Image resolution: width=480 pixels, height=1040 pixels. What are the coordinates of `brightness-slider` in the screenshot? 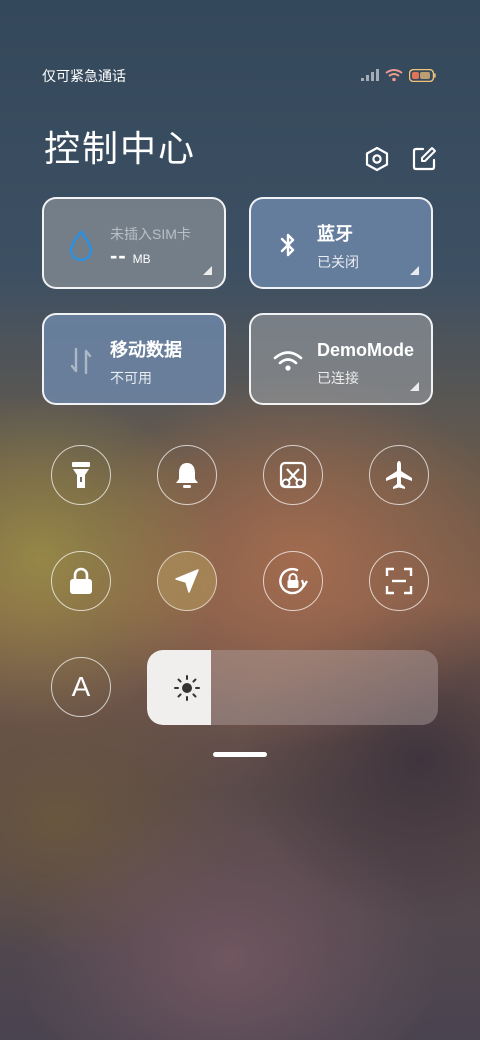 It's located at (292, 687).